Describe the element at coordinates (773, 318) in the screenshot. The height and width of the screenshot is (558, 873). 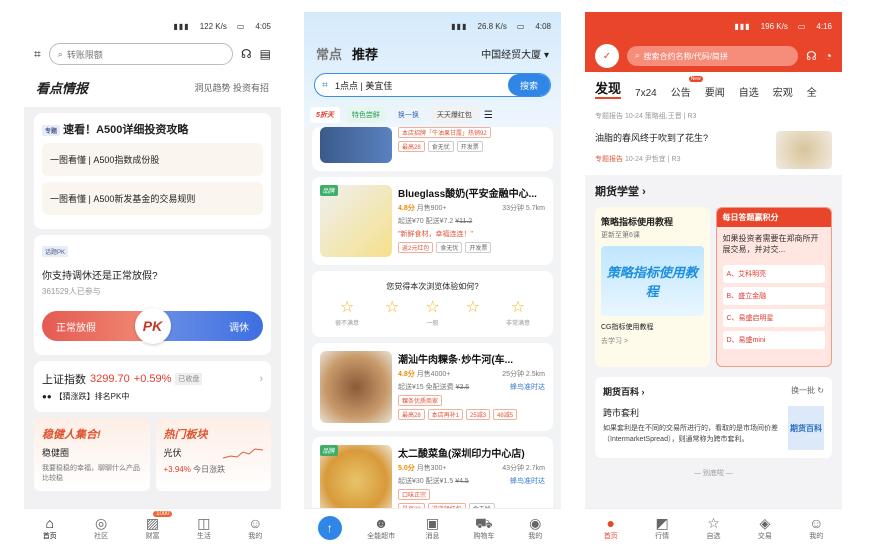
I see `quiz-option: C、易盛启明星` at that location.